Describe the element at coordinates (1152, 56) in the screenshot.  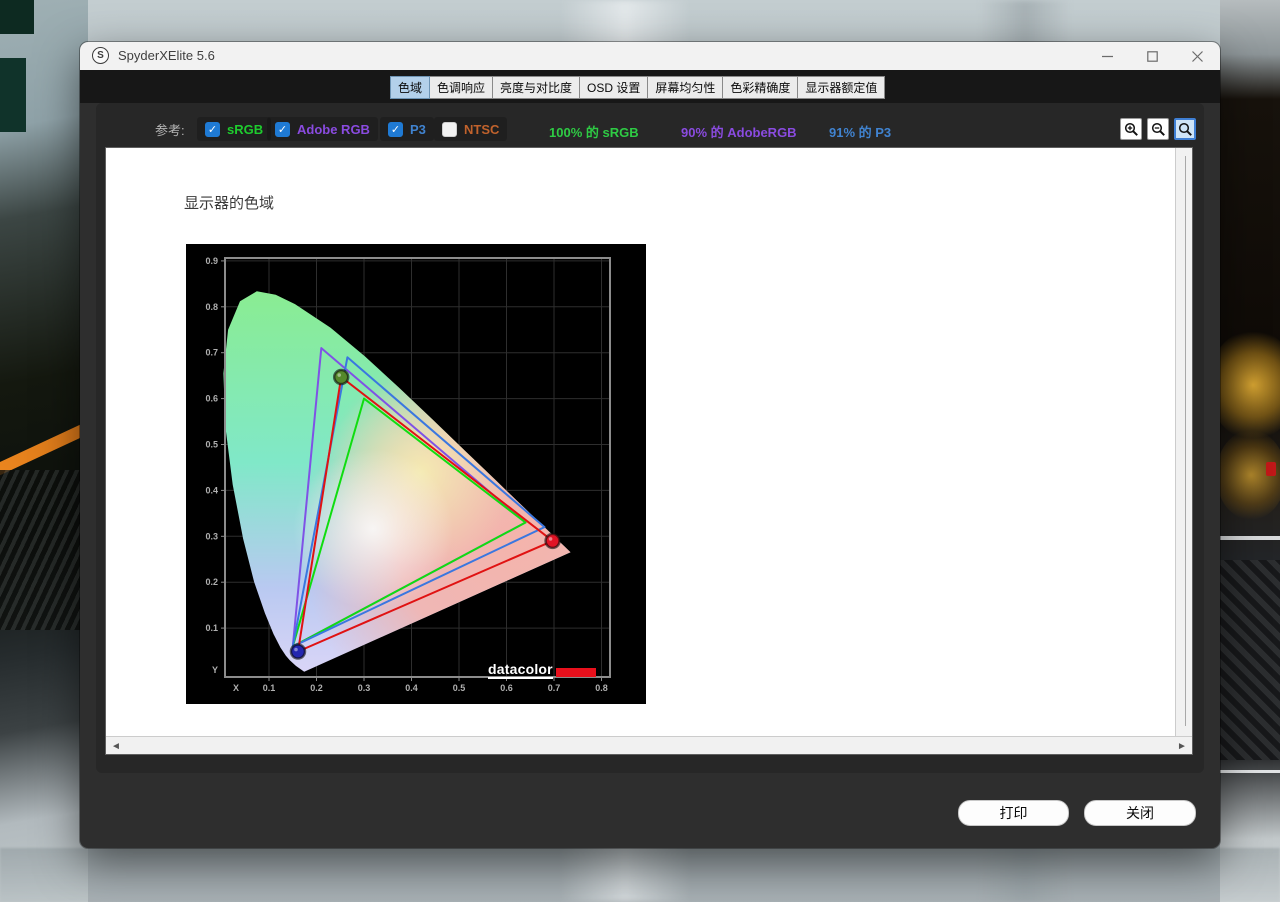
I see `maximize-button` at that location.